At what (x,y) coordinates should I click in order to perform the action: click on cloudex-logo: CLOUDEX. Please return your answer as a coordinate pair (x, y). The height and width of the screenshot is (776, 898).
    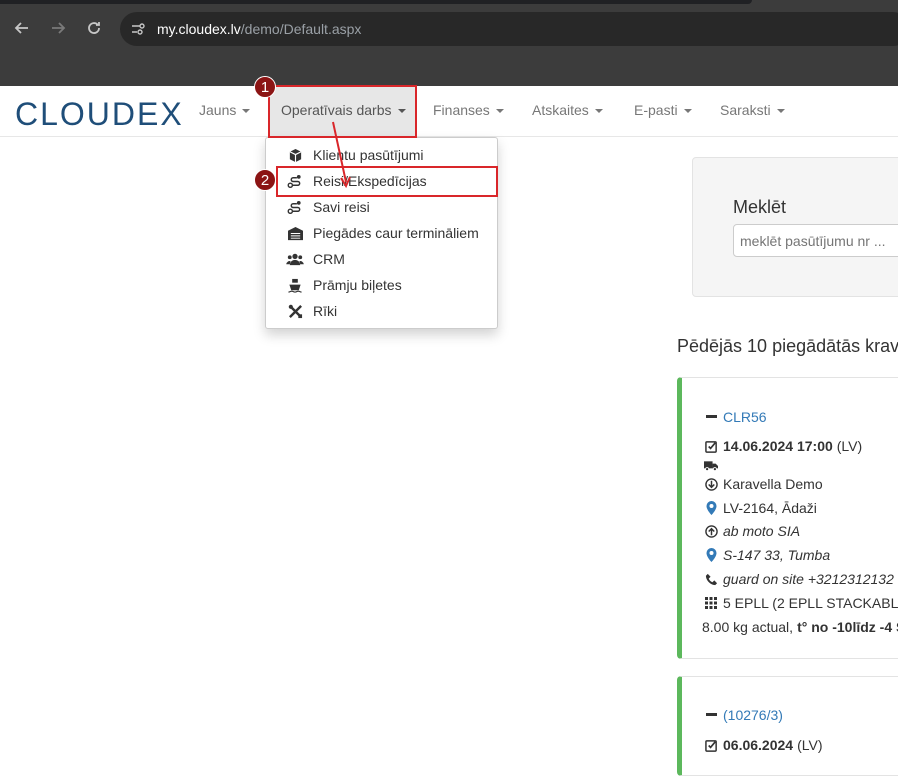
    Looking at the image, I should click on (99, 114).